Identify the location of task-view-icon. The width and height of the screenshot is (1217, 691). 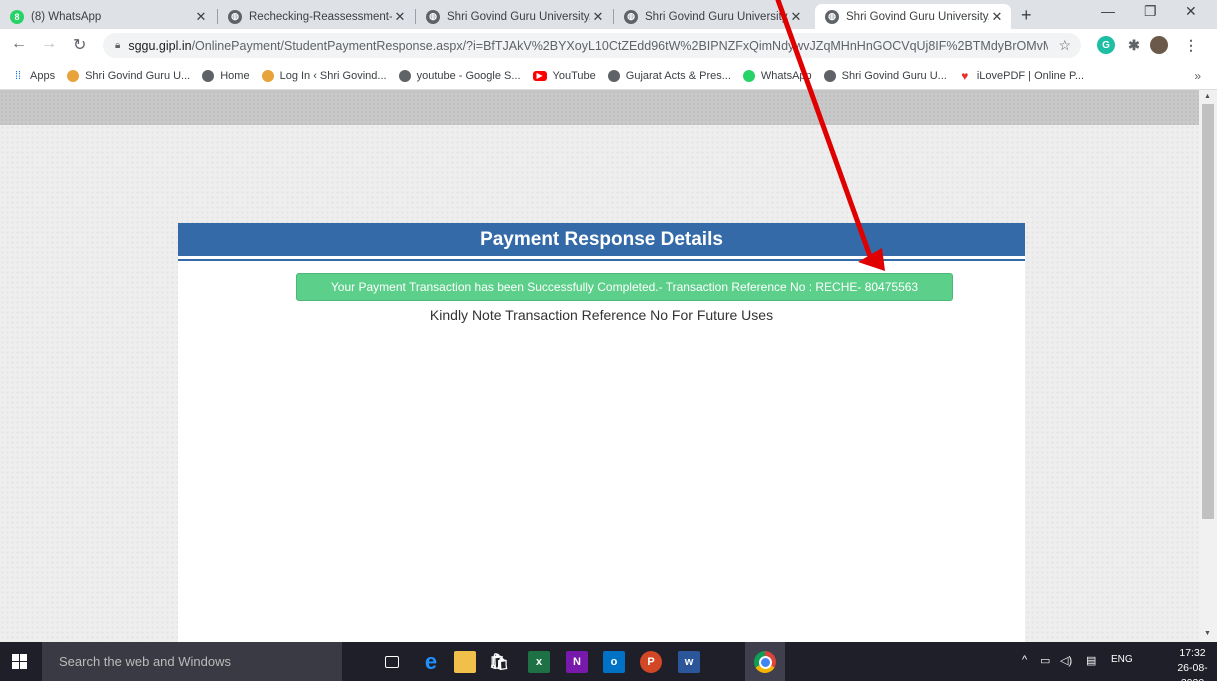
(392, 662).